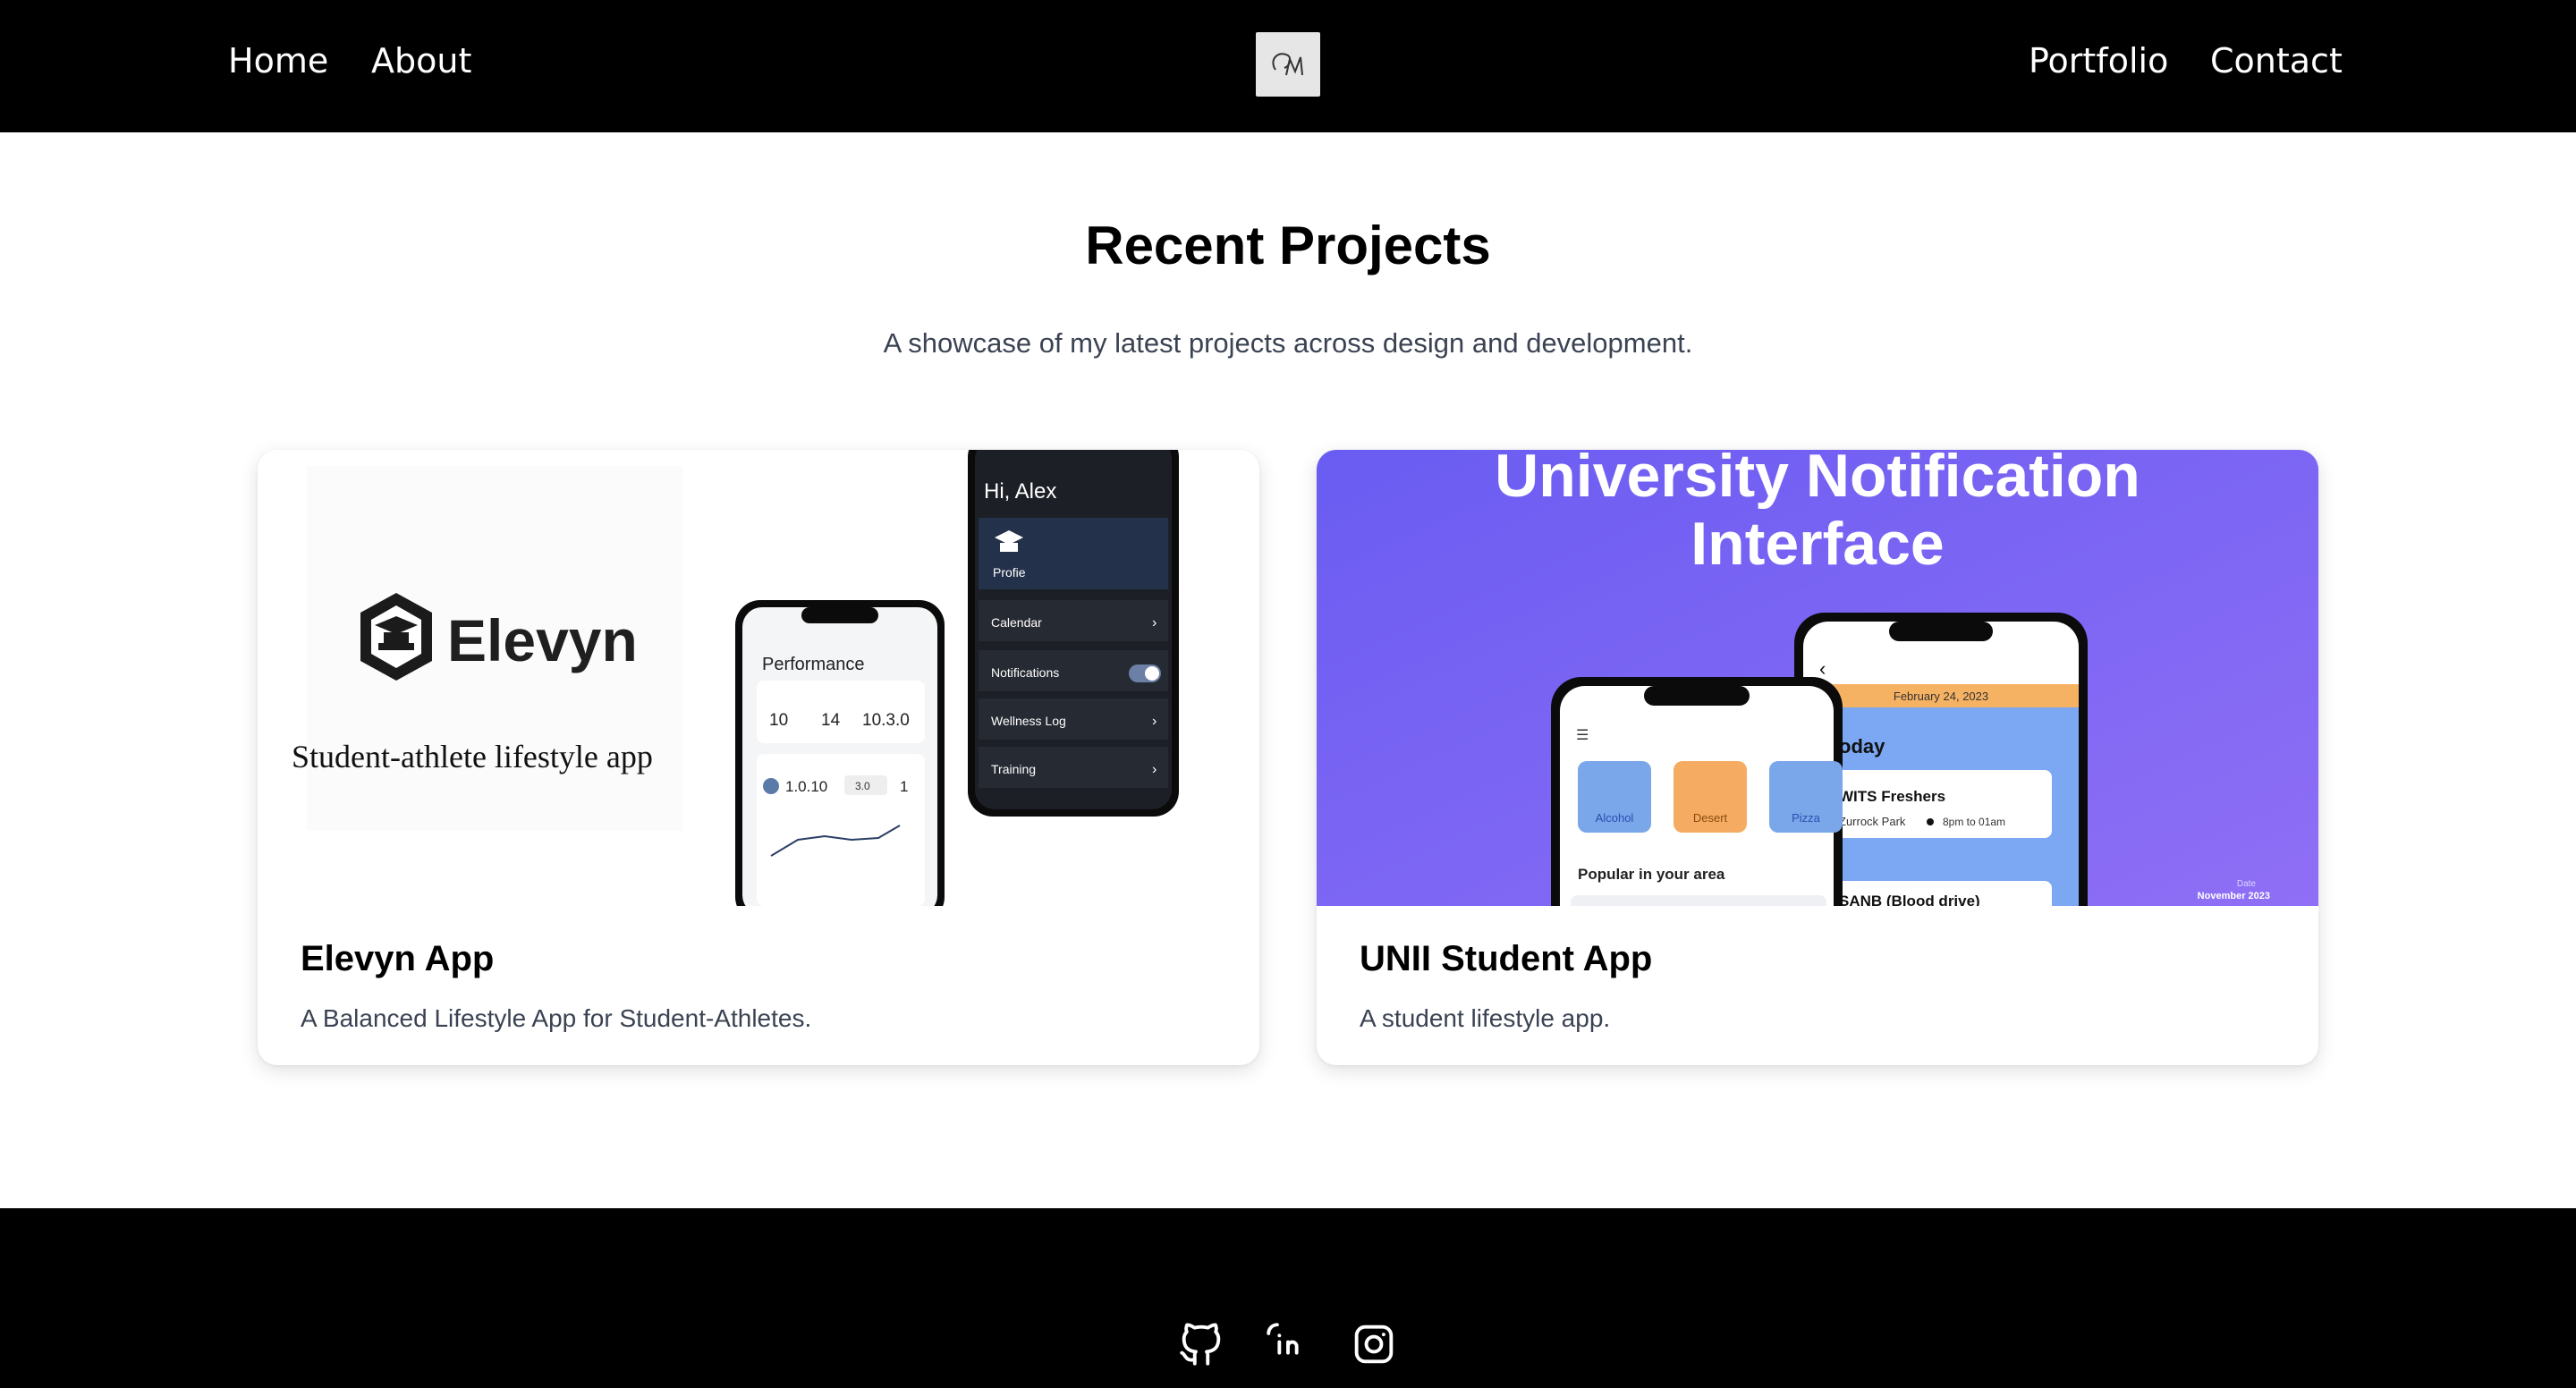 The width and height of the screenshot is (2576, 1388). What do you see at coordinates (1288, 1298) in the screenshot?
I see `footer` at bounding box center [1288, 1298].